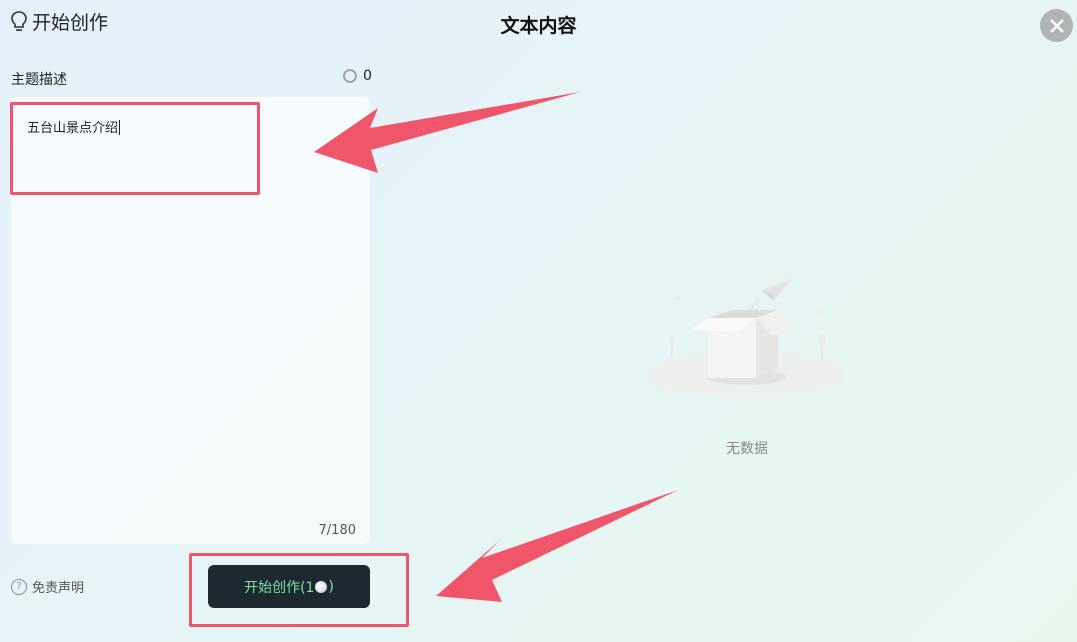 Image resolution: width=1077 pixels, height=642 pixels. Describe the element at coordinates (120, 127) in the screenshot. I see `text-caret` at that location.